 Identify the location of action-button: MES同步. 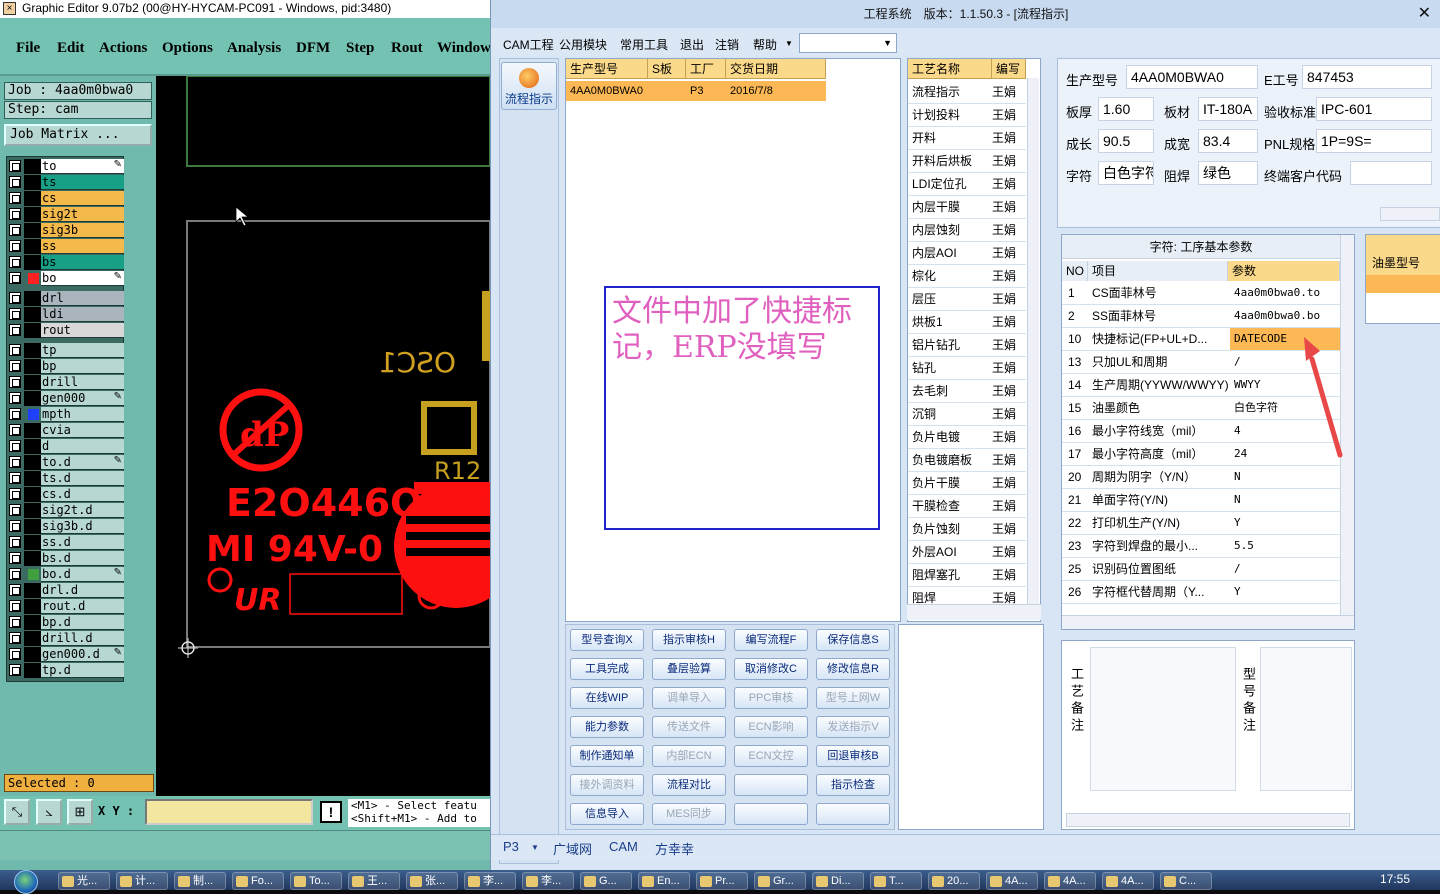
(689, 814).